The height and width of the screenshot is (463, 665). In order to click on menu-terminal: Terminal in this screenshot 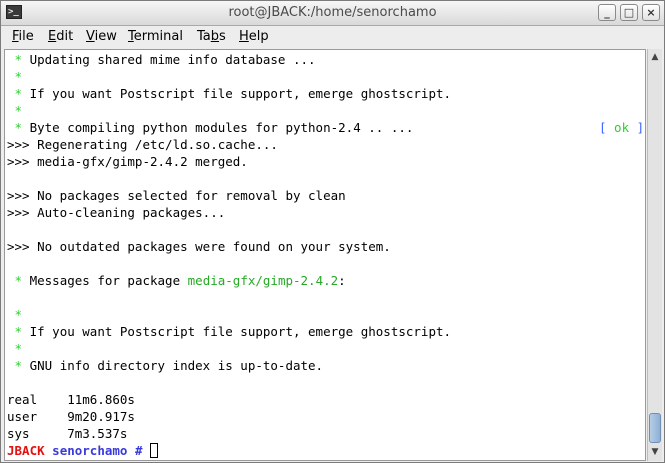, I will do `click(155, 36)`.